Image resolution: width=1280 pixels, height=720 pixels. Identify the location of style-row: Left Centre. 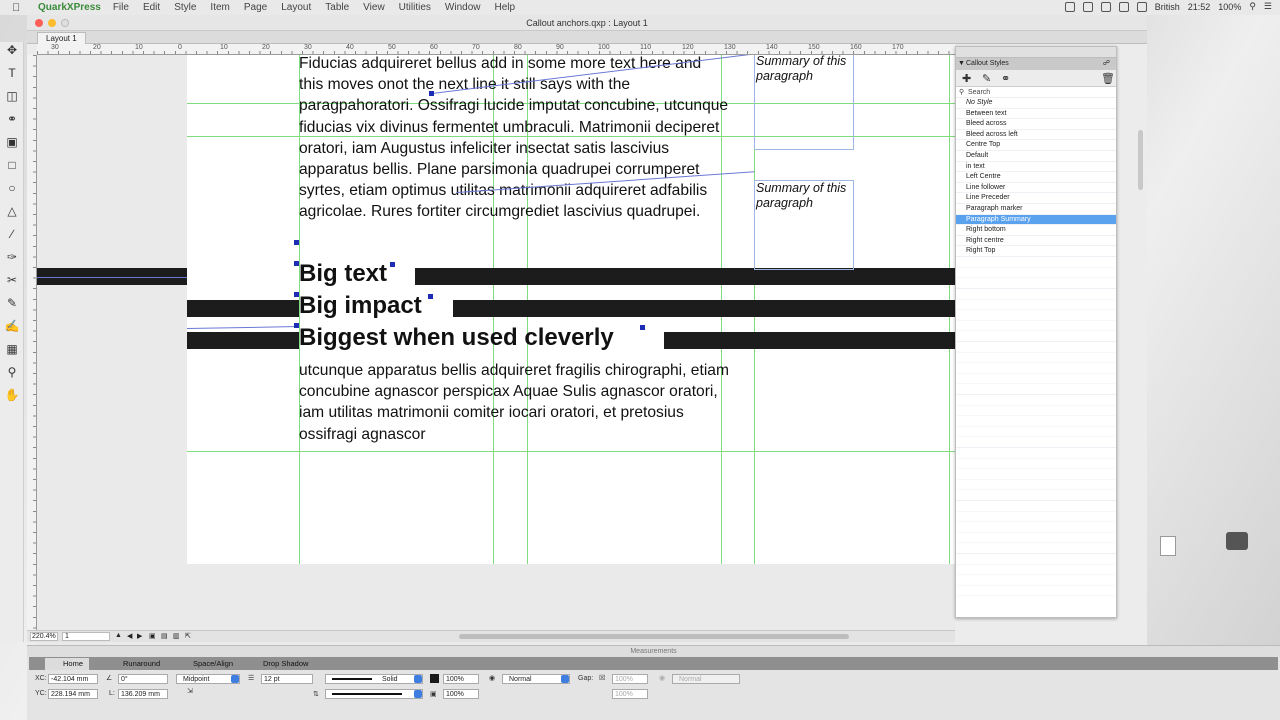
(1036, 177).